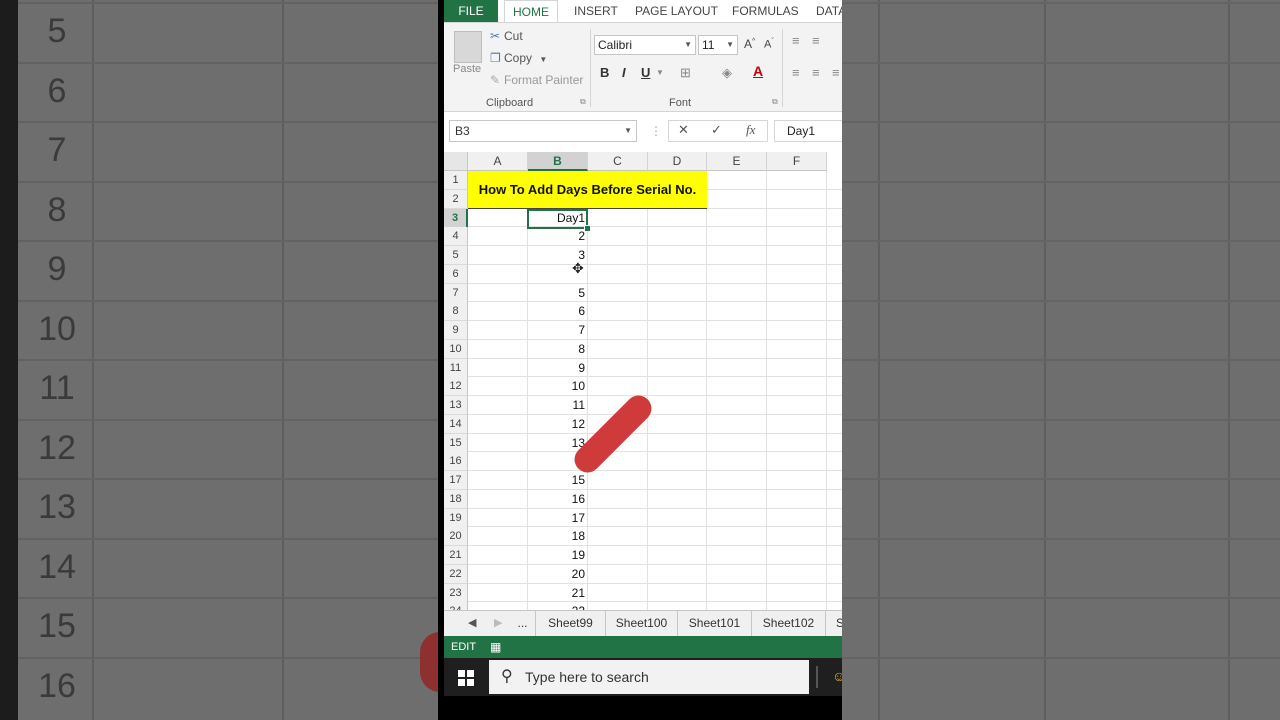  Describe the element at coordinates (558, 349) in the screenshot. I see `cell-b10: 8` at that location.